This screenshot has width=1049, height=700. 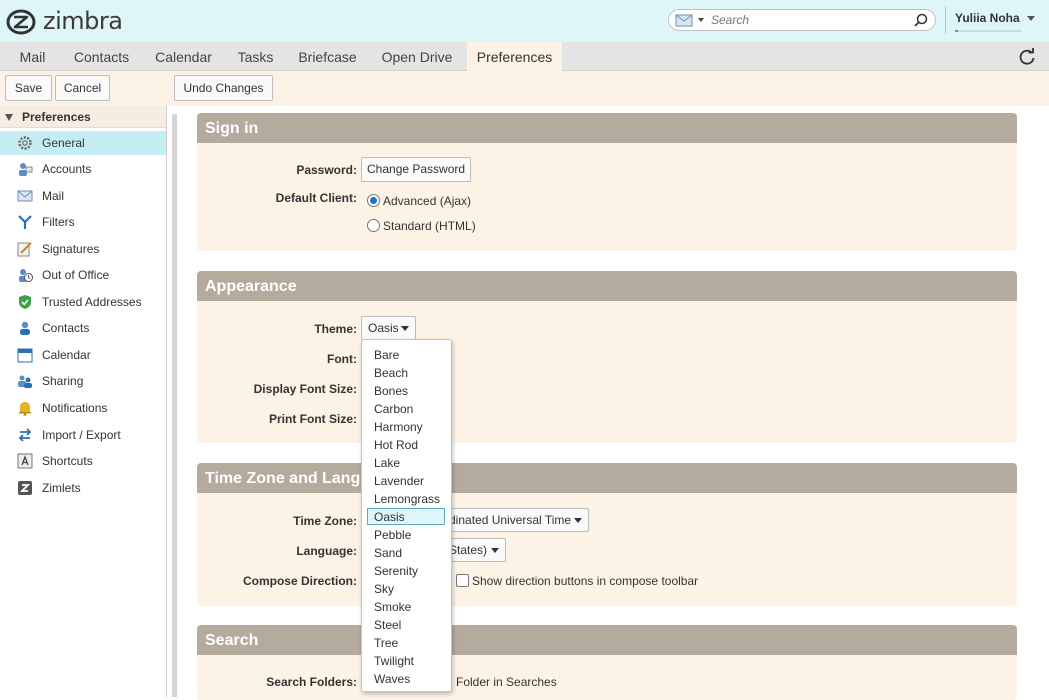 What do you see at coordinates (56, 117) in the screenshot?
I see `sidebar-title: Preferences` at bounding box center [56, 117].